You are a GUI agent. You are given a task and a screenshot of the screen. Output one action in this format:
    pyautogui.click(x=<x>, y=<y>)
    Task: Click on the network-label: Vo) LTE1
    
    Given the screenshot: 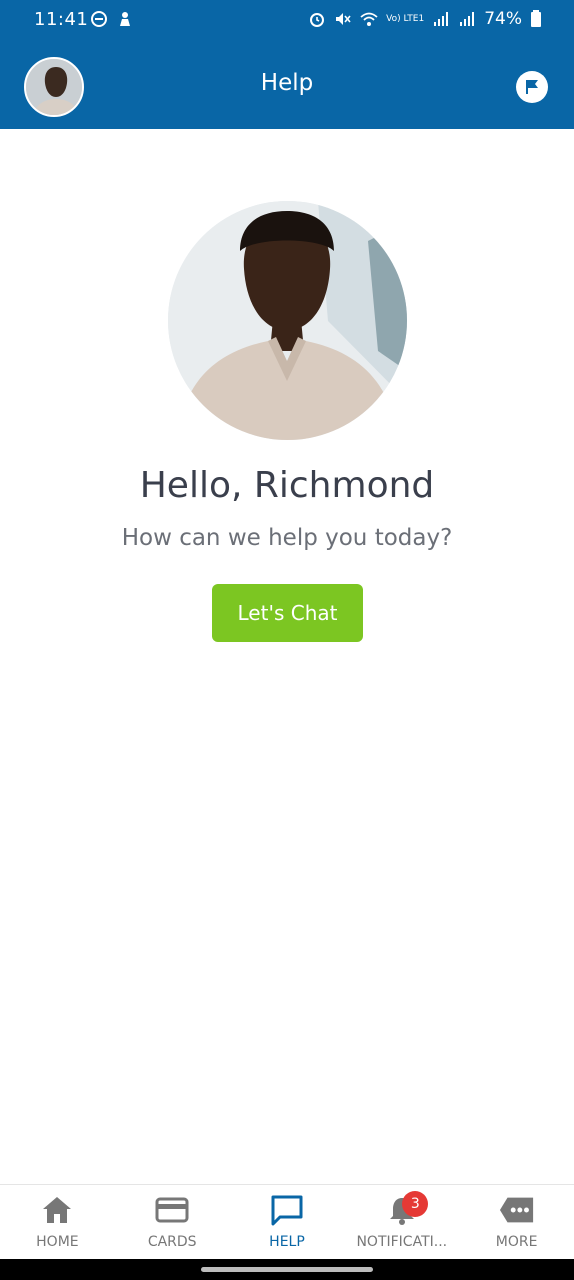 What is the action you would take?
    pyautogui.click(x=405, y=18)
    